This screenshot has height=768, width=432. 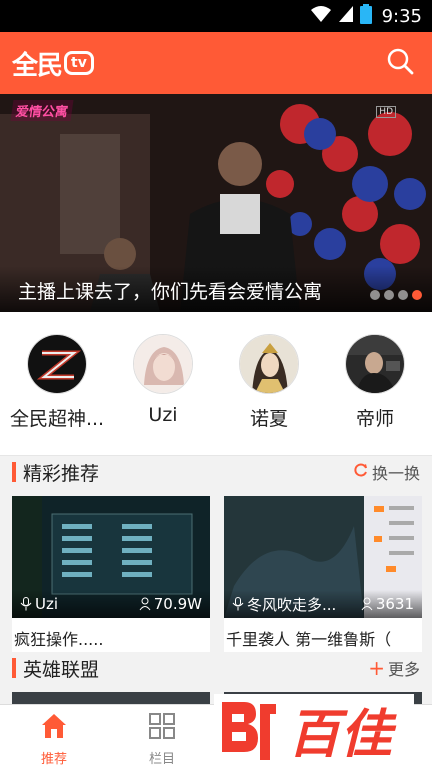 I want to click on nav-tab-recommend: 推荐, so click(x=54, y=736).